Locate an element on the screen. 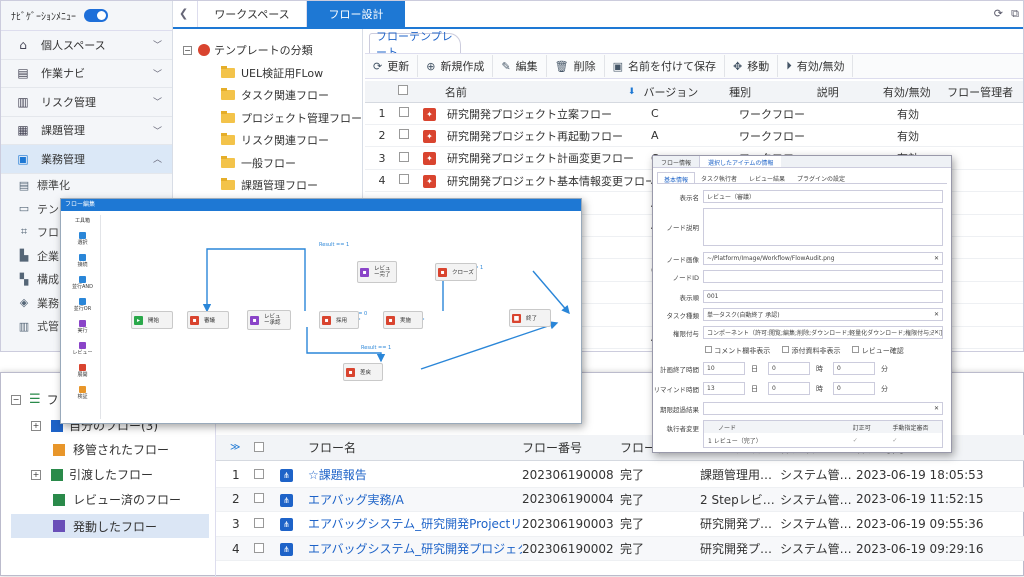  node-desc-textarea is located at coordinates (823, 227).